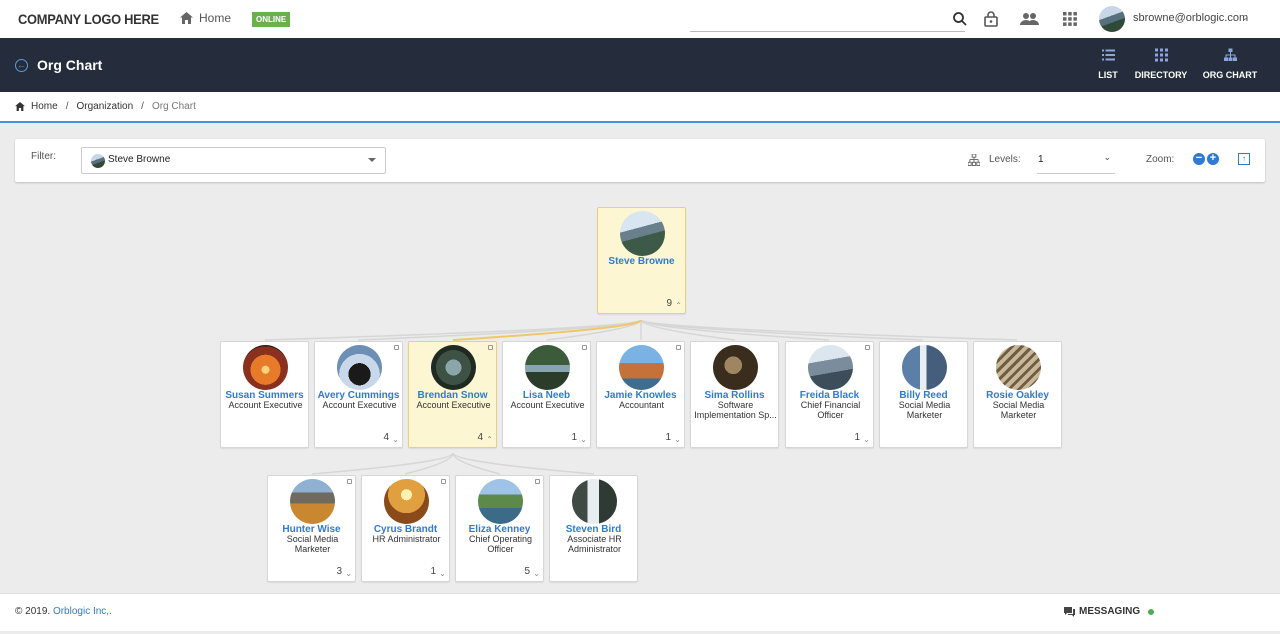 The height and width of the screenshot is (634, 1280). I want to click on employee-name: Lisa Neeb, so click(546, 395).